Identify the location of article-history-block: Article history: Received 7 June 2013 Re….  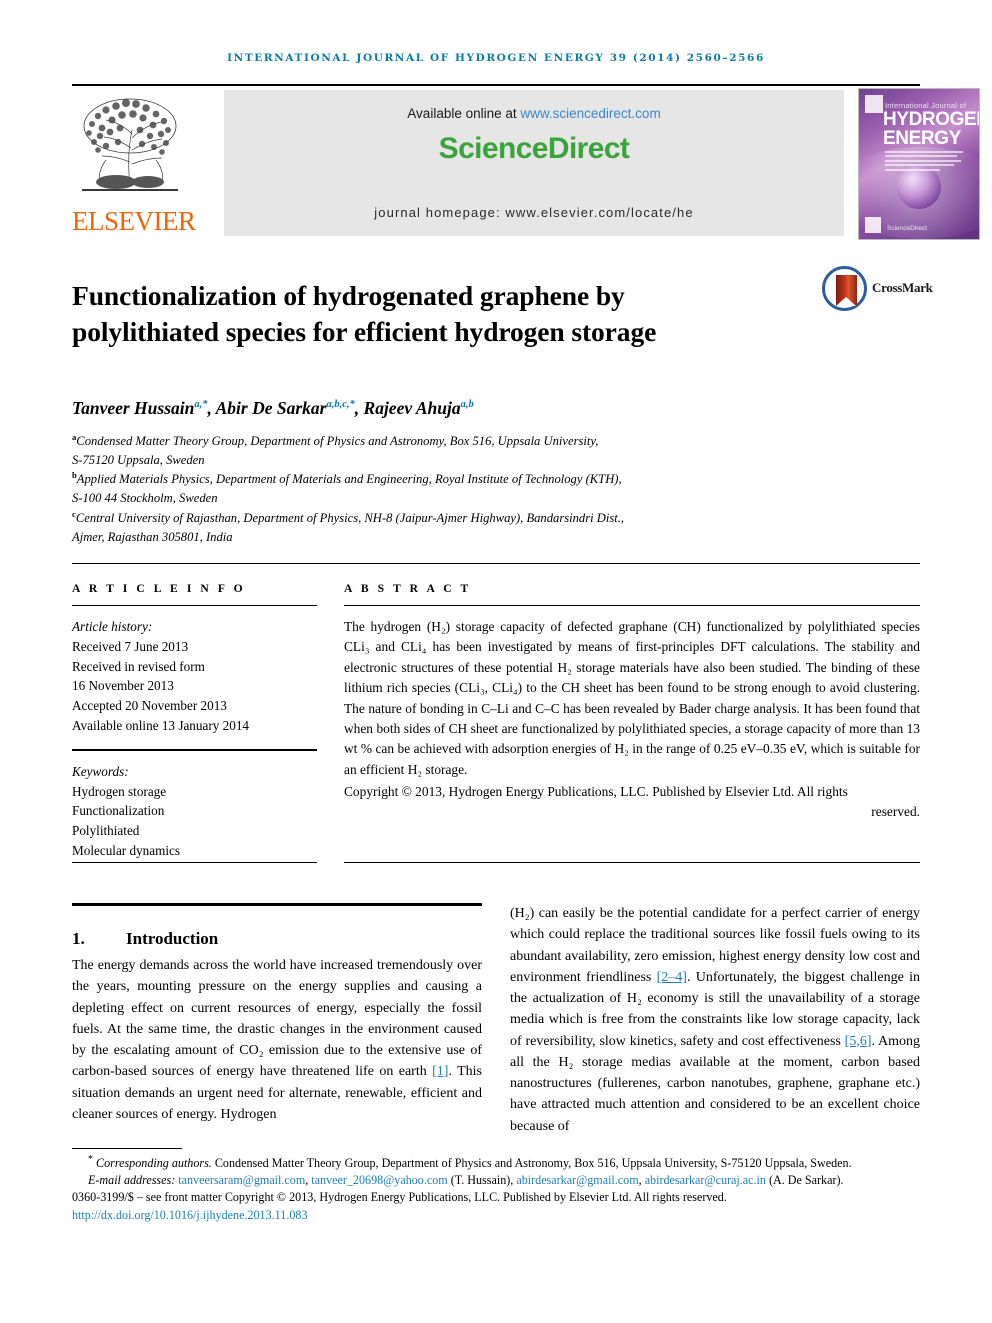
(194, 676).